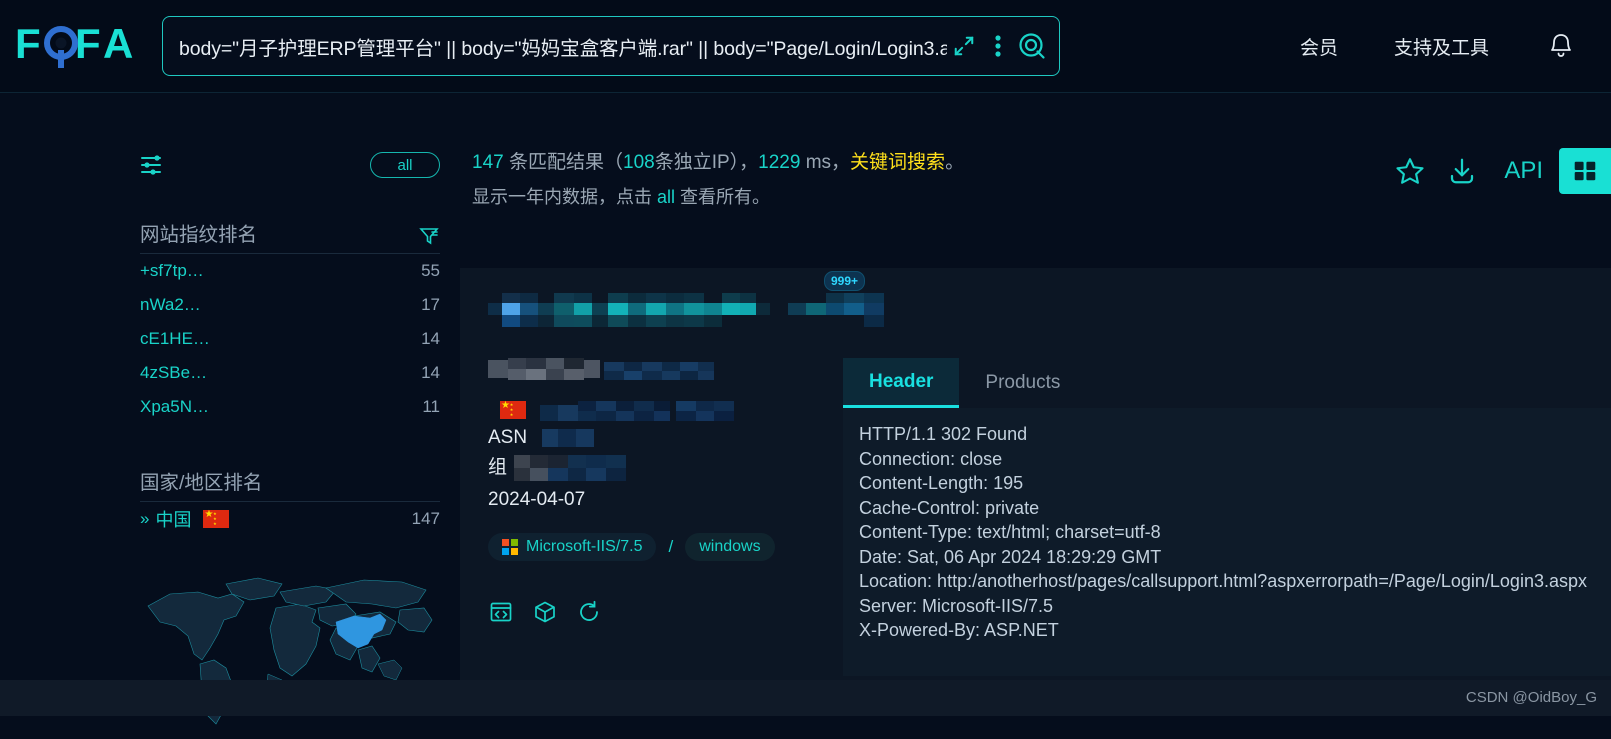 This screenshot has height=739, width=1611. What do you see at coordinates (501, 612) in the screenshot?
I see `code-window-icon` at bounding box center [501, 612].